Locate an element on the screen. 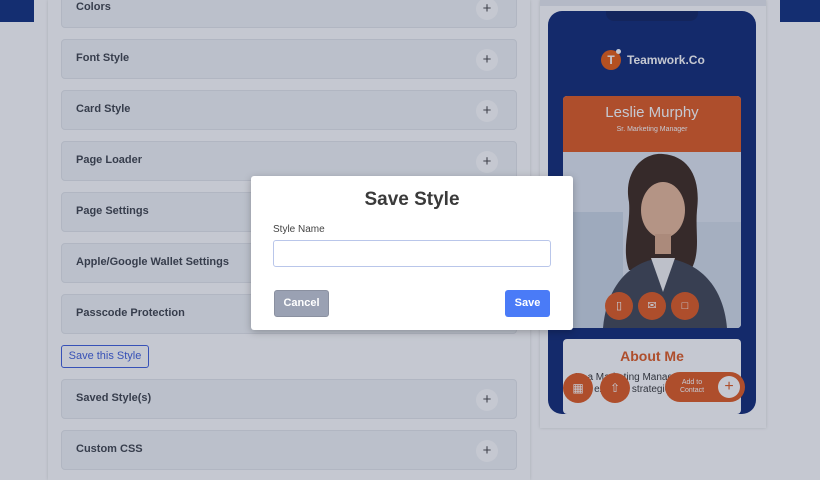 The width and height of the screenshot is (820, 480). save-button: Save is located at coordinates (527, 303).